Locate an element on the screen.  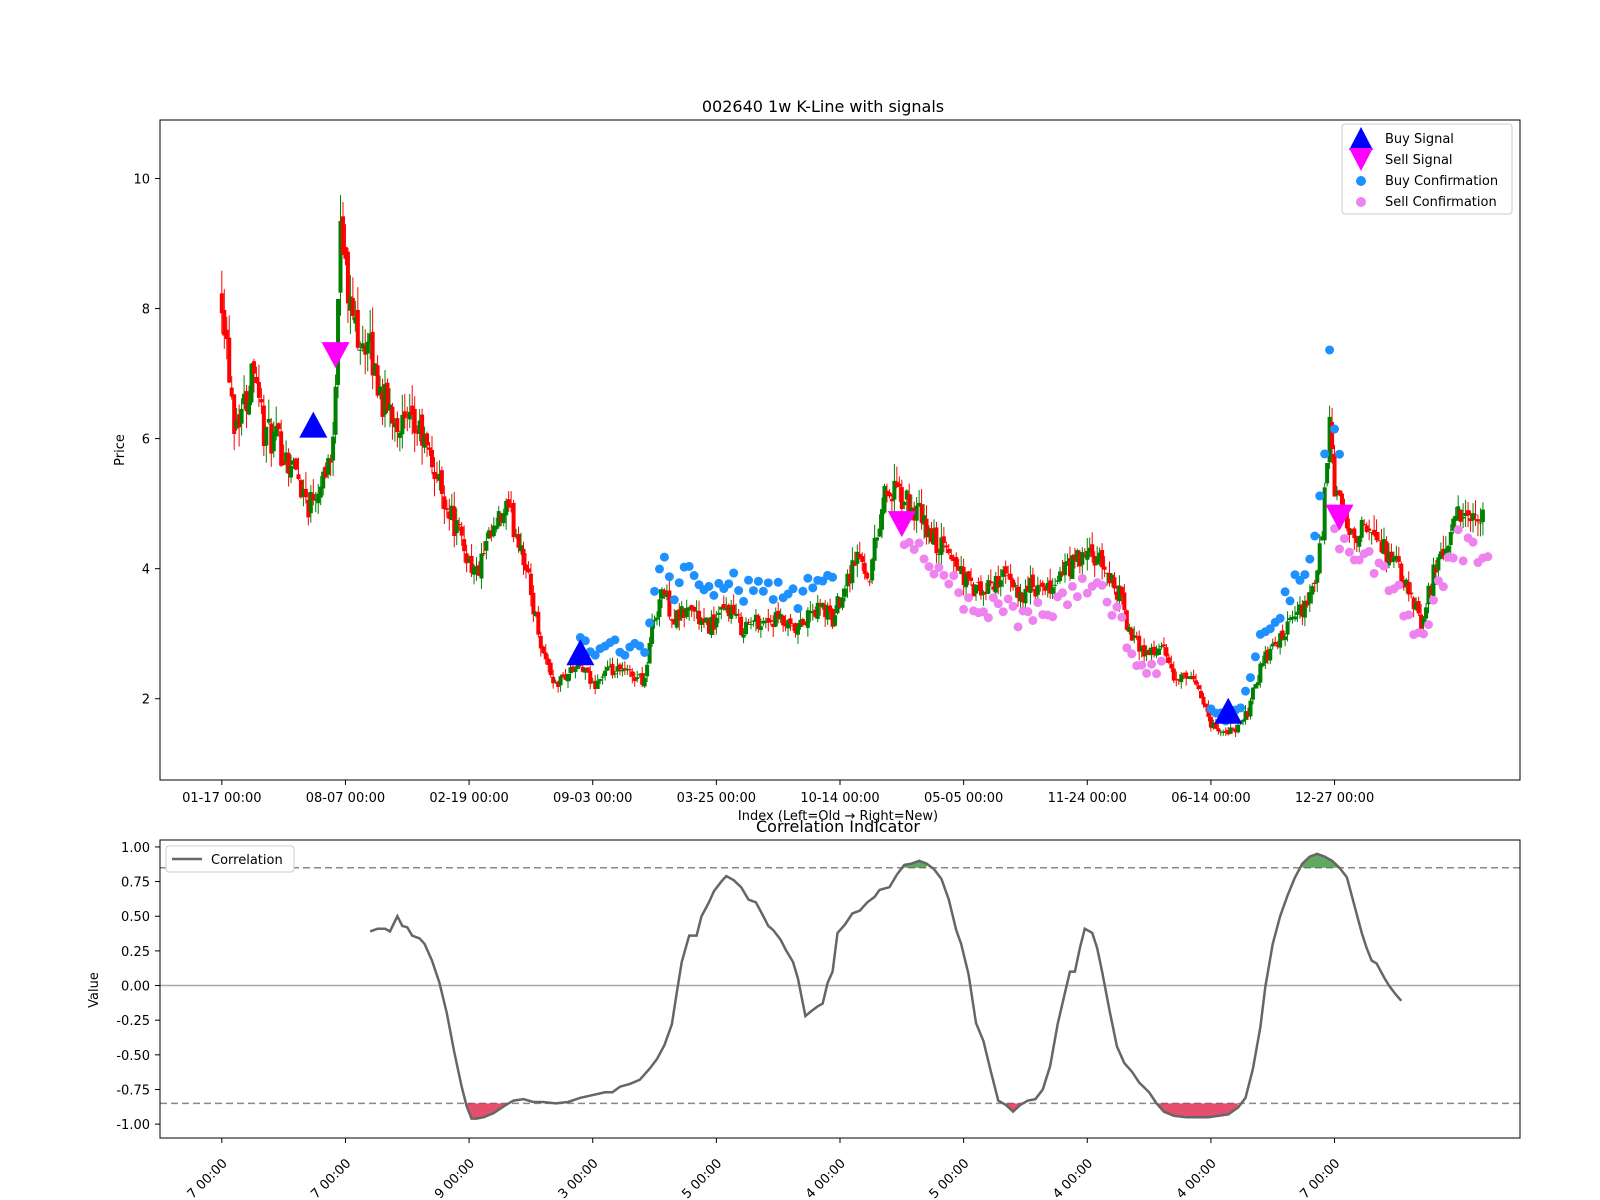
y-tick-label: 2 is located at coordinates (146, 700).